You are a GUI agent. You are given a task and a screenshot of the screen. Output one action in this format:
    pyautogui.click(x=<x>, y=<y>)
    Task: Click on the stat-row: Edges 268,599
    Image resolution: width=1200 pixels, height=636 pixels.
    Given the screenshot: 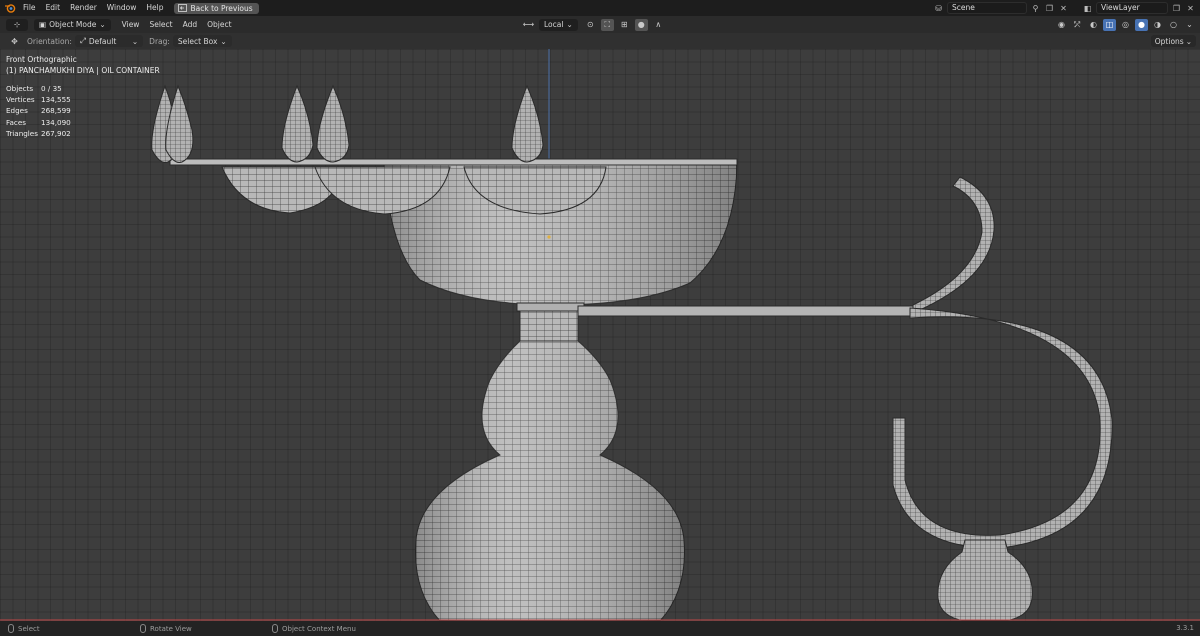 What is the action you would take?
    pyautogui.click(x=38, y=111)
    